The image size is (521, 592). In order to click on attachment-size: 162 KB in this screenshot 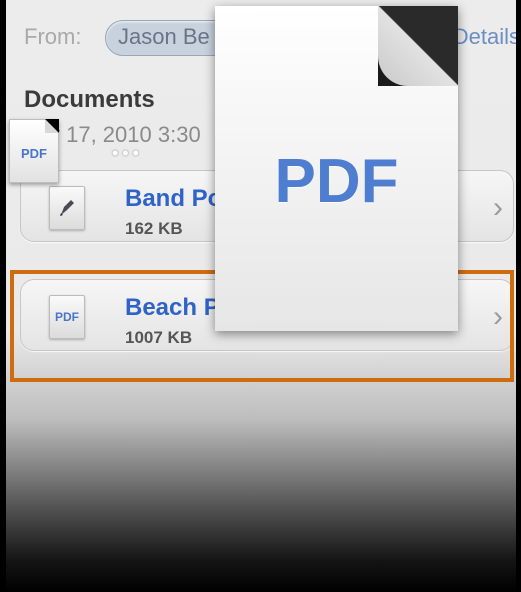, I will do `click(154, 228)`.